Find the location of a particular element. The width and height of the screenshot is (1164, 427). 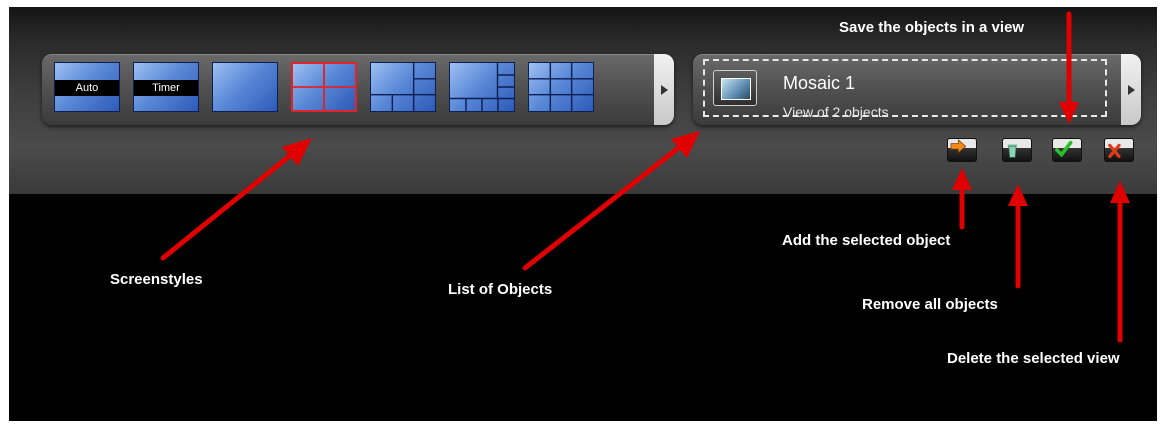

screenstyles-panel: Auto Timer is located at coordinates (358, 89).